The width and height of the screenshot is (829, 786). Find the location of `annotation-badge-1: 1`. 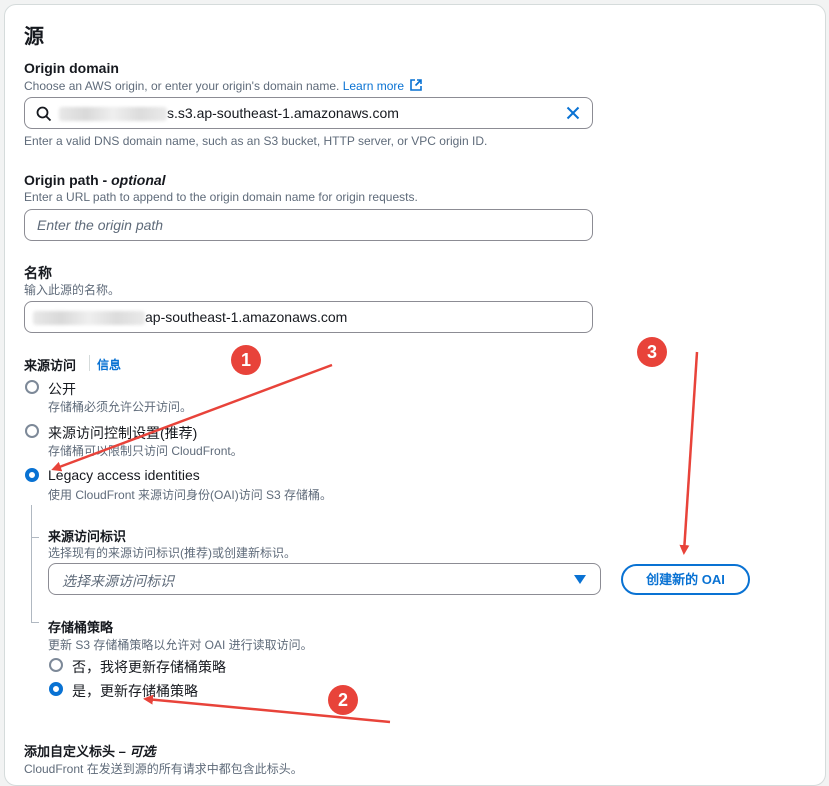

annotation-badge-1: 1 is located at coordinates (246, 360).